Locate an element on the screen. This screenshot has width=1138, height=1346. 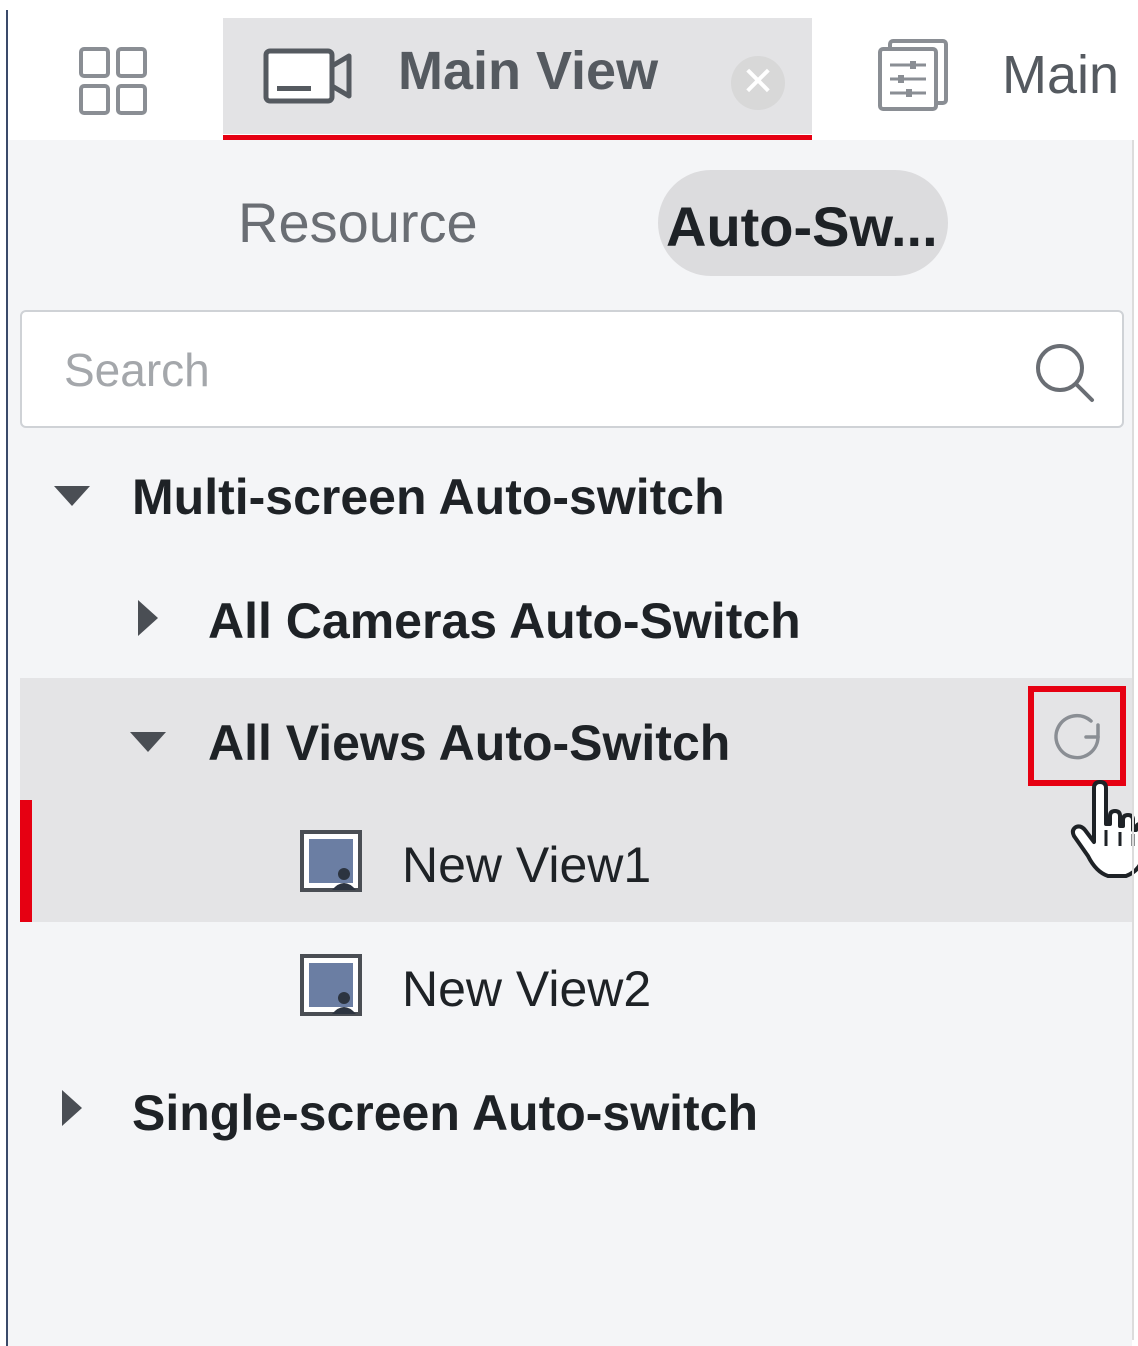
segment-resource: Resource is located at coordinates (358, 222).